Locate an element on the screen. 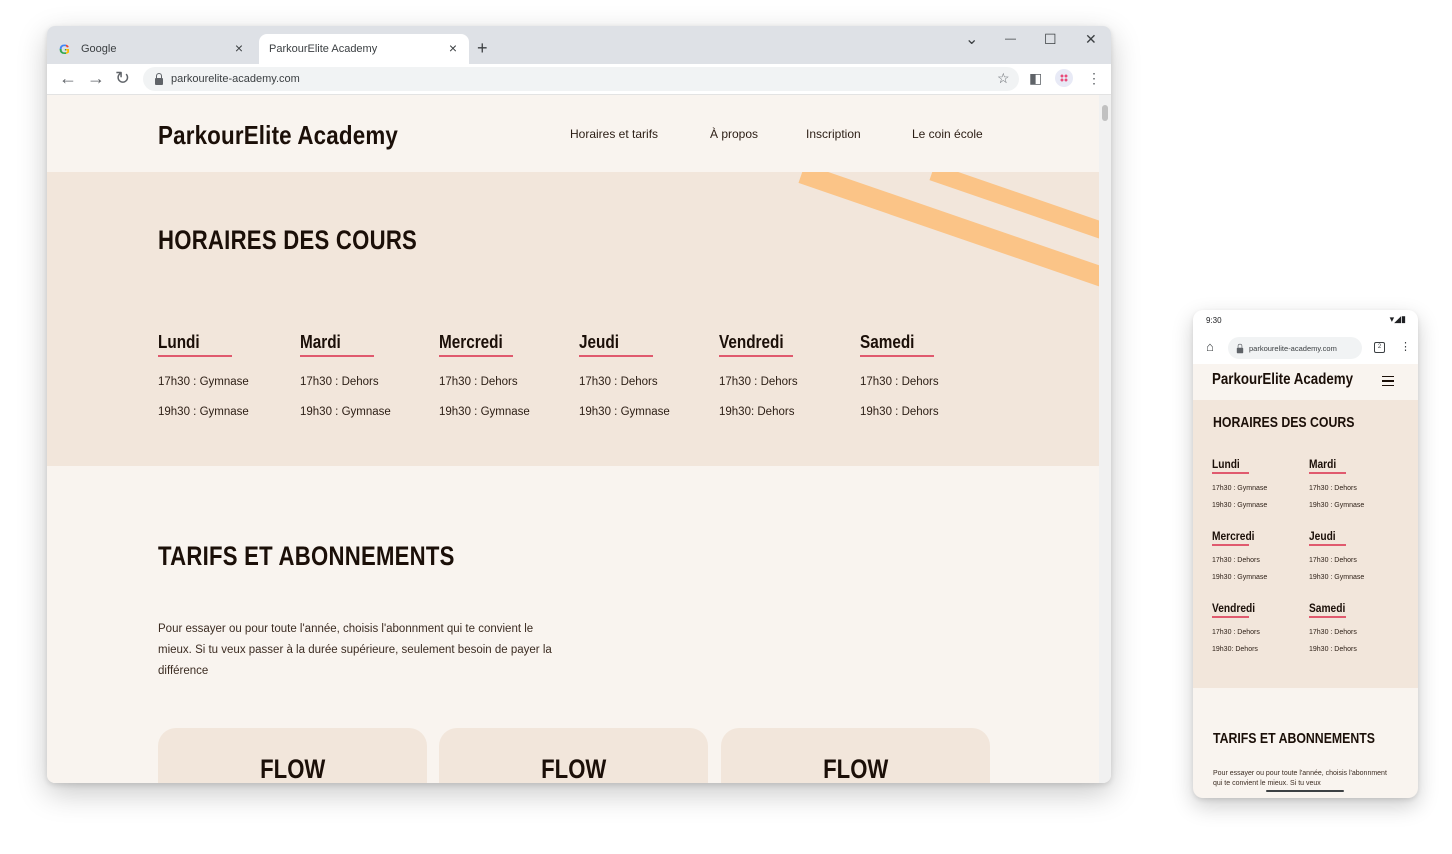 Image resolution: width=1452 pixels, height=854 pixels. reload-icon: ↻ is located at coordinates (122, 78).